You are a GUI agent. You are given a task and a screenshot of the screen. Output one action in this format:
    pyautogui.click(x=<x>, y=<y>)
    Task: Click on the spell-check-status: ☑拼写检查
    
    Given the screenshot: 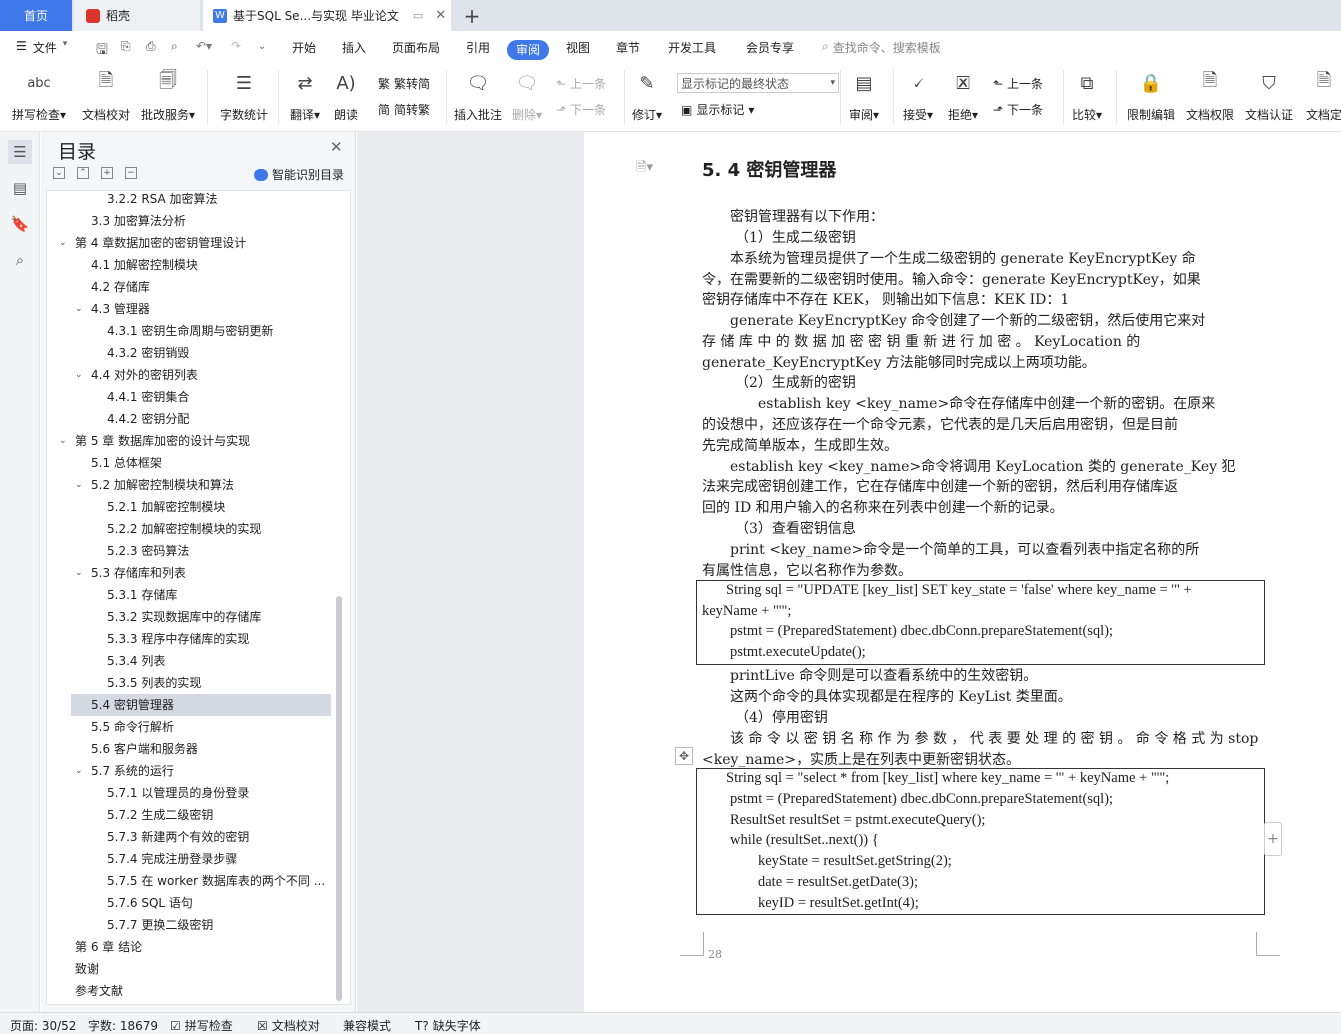 What is the action you would take?
    pyautogui.click(x=201, y=1025)
    